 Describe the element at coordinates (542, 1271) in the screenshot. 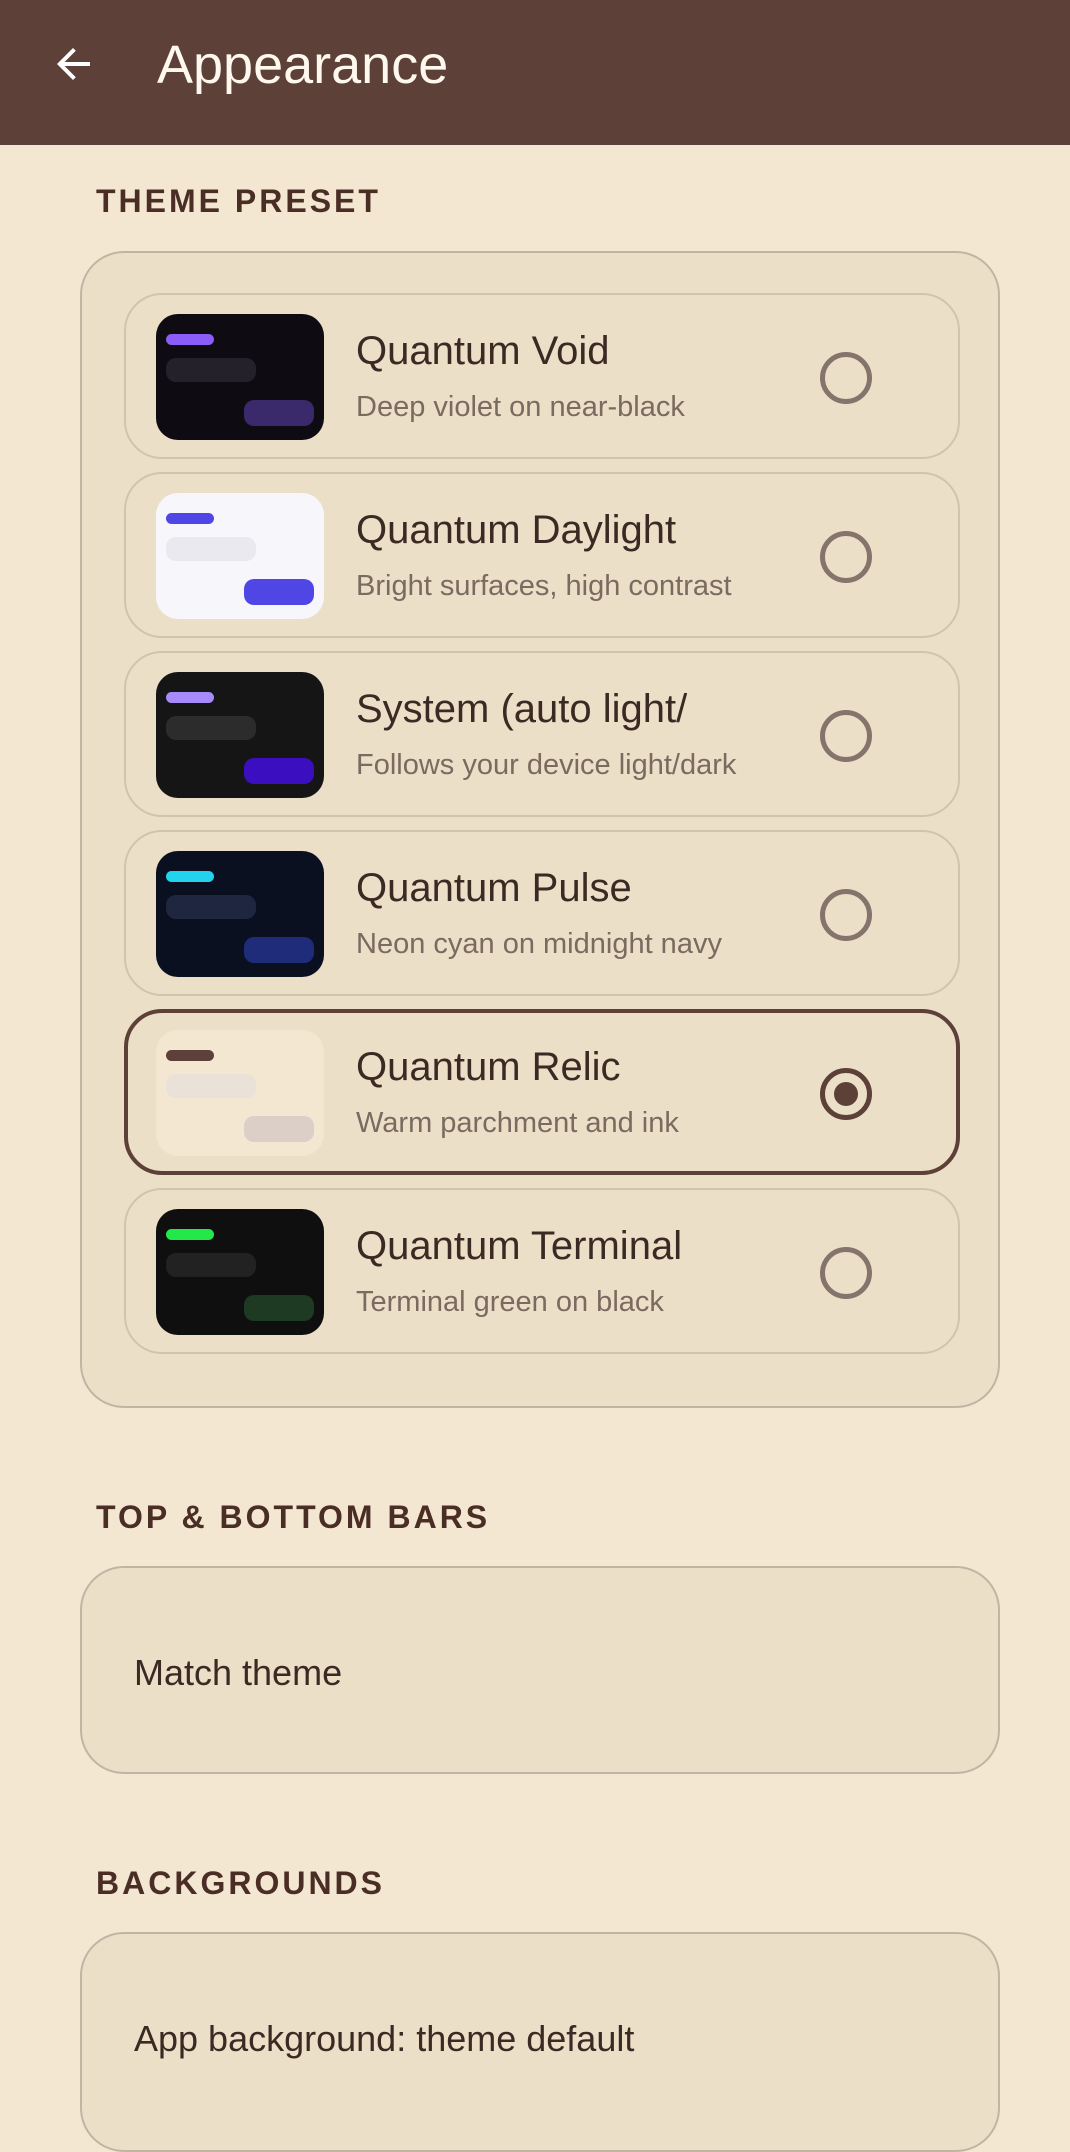

I see `theme-option: Quantum Terminal Terminal green on black` at that location.